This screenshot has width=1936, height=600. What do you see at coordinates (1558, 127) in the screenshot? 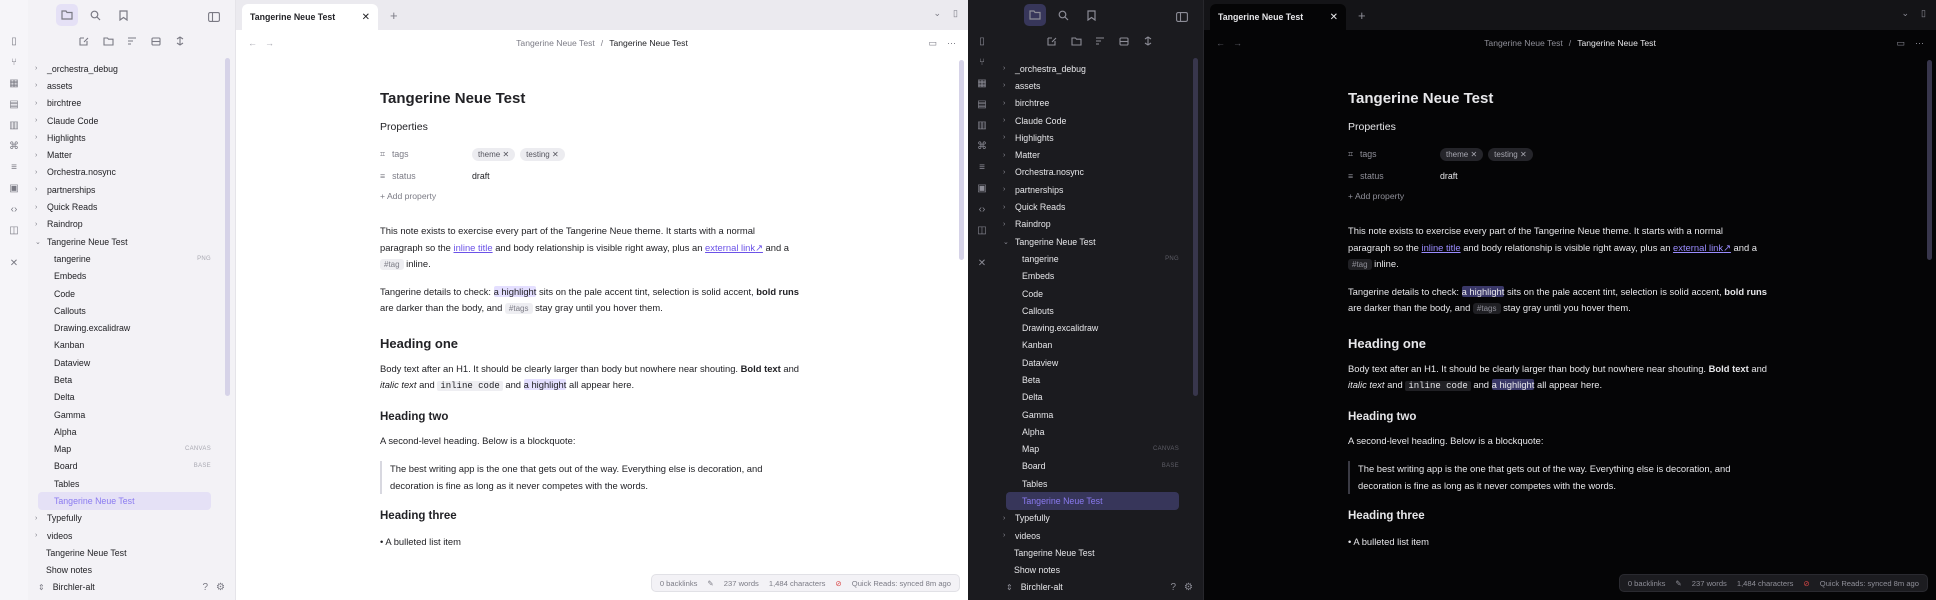
I see `properties-heading: Properties` at bounding box center [1558, 127].